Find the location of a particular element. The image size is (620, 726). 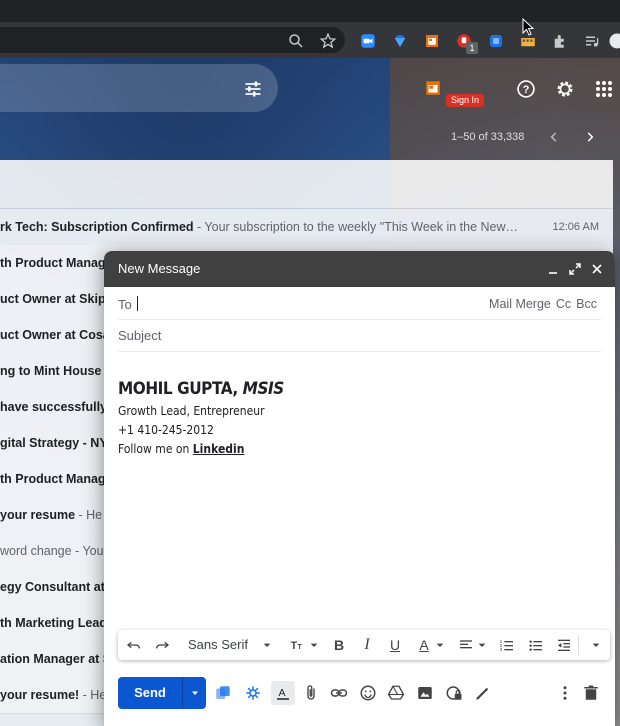

text-color-chevron-icon is located at coordinates (440, 645).